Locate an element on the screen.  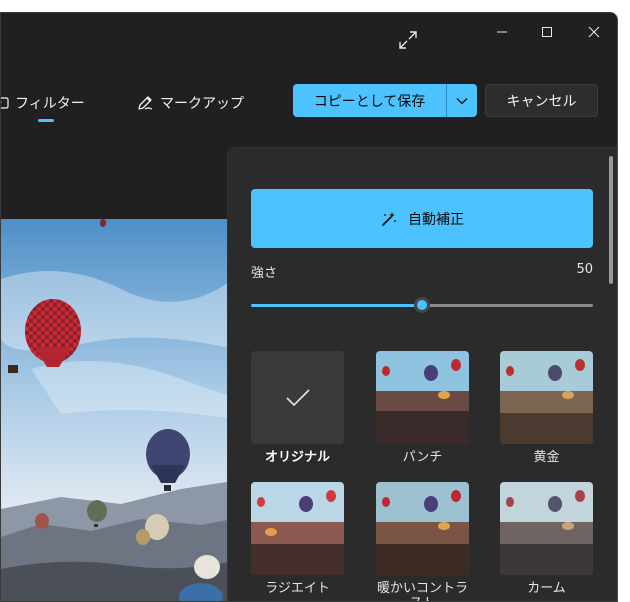
slider-fill is located at coordinates (336, 305).